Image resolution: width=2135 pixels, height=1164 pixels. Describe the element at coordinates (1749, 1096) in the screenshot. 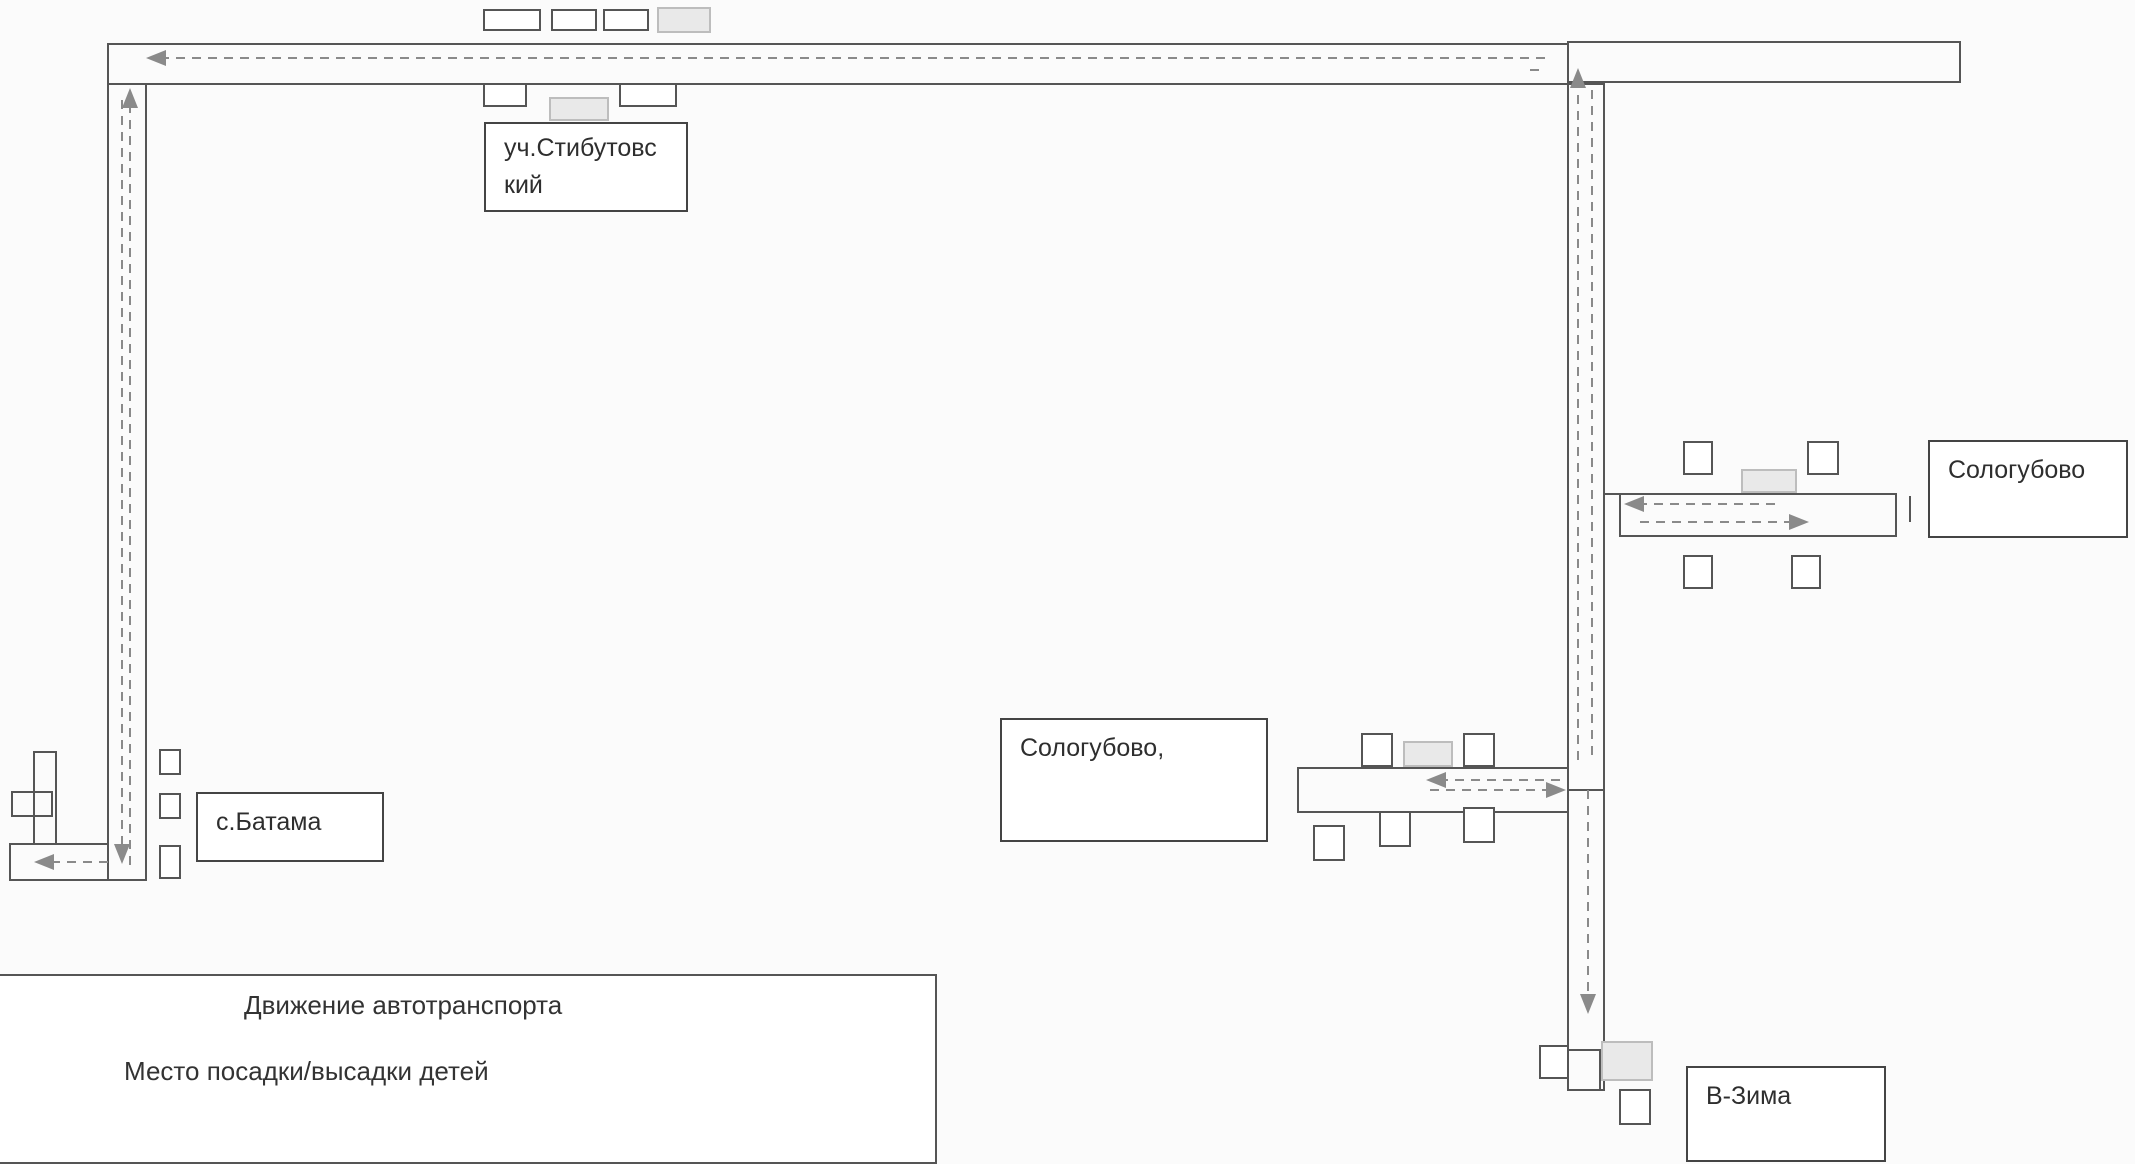

I see `label-v-zima-text: В-Зима` at that location.